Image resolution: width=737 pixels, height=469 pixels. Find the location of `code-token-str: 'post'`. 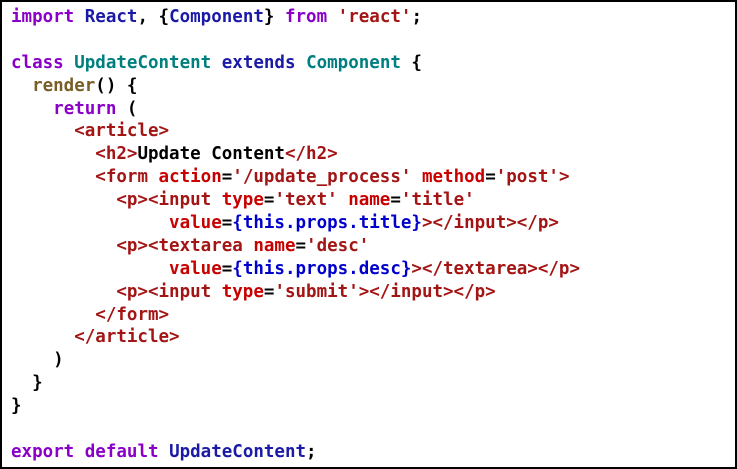

code-token-str: 'post' is located at coordinates (527, 177).